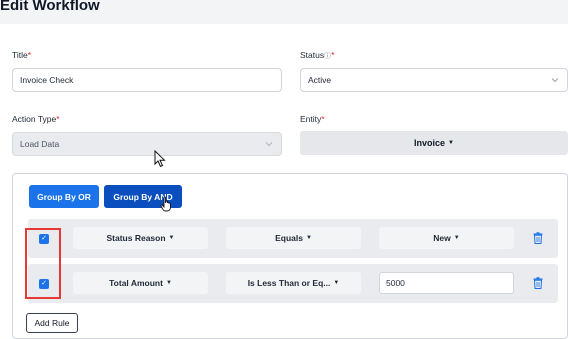 The width and height of the screenshot is (568, 339). What do you see at coordinates (36, 119) in the screenshot?
I see `action-type-label: Action Type*` at bounding box center [36, 119].